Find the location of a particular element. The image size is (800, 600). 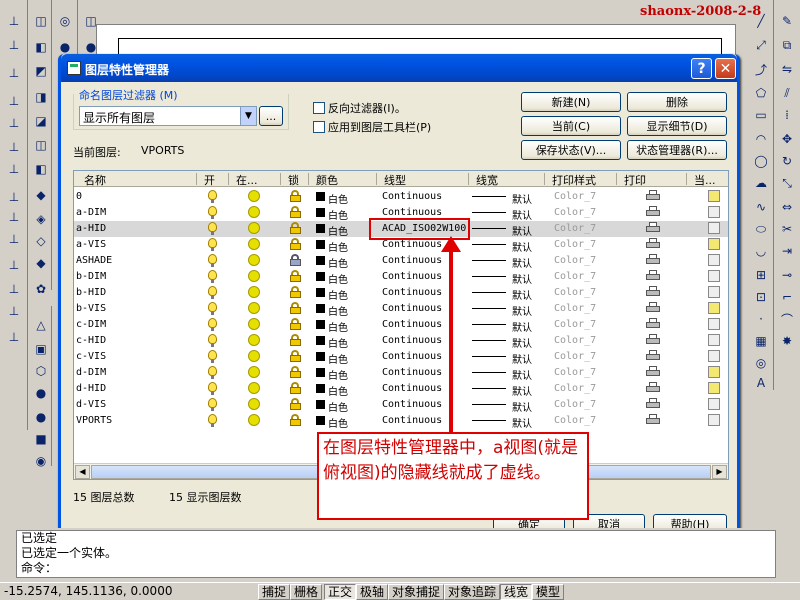

move-icon: ✥ is located at coordinates (787, 139).